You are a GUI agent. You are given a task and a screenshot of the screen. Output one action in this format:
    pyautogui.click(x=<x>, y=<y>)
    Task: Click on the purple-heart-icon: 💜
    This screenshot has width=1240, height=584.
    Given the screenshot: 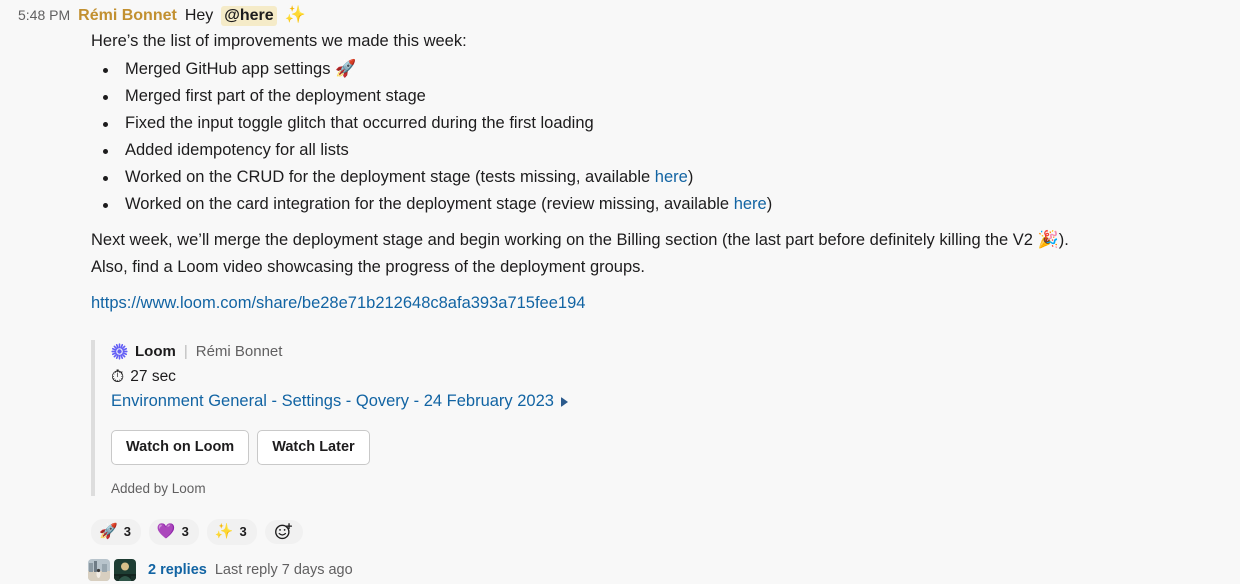 What is the action you would take?
    pyautogui.click(x=166, y=531)
    